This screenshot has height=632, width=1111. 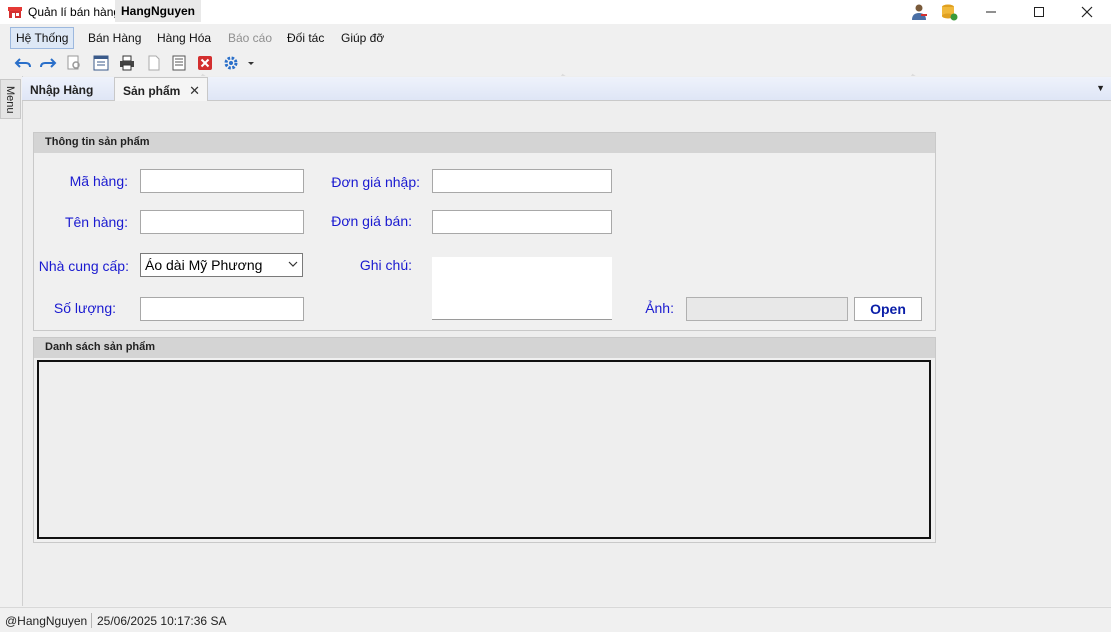 I want to click on minimize-icon, so click(x=991, y=12).